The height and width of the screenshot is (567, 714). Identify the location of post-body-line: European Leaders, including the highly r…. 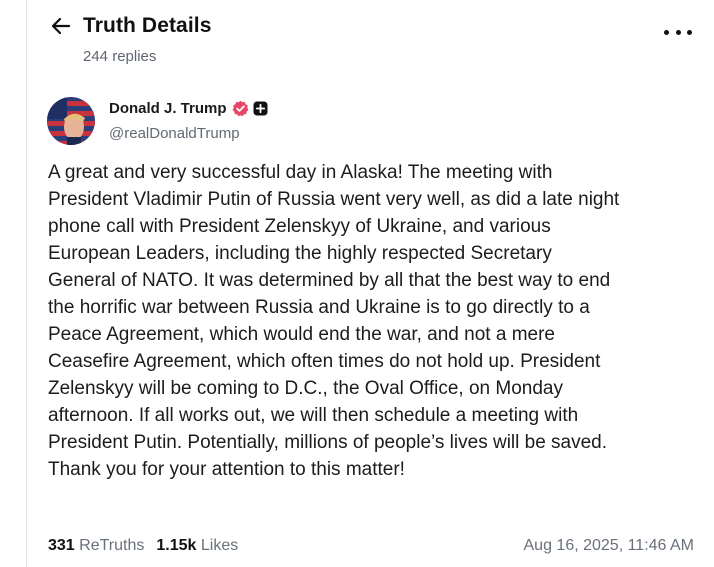
(300, 253).